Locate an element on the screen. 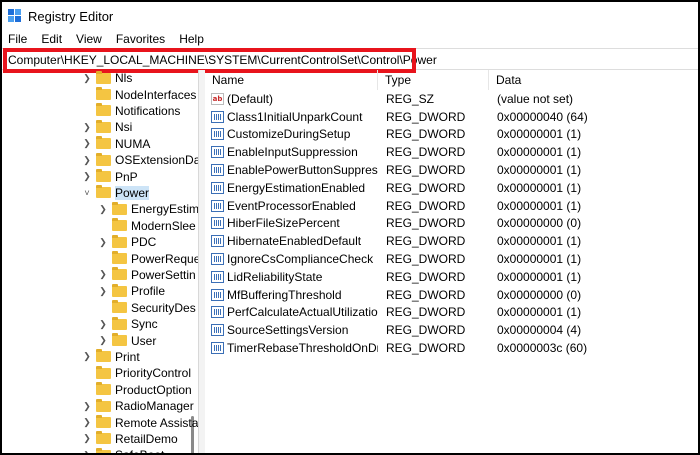 The image size is (700, 455). tree-item: ❯ Sync is located at coordinates (128, 324).